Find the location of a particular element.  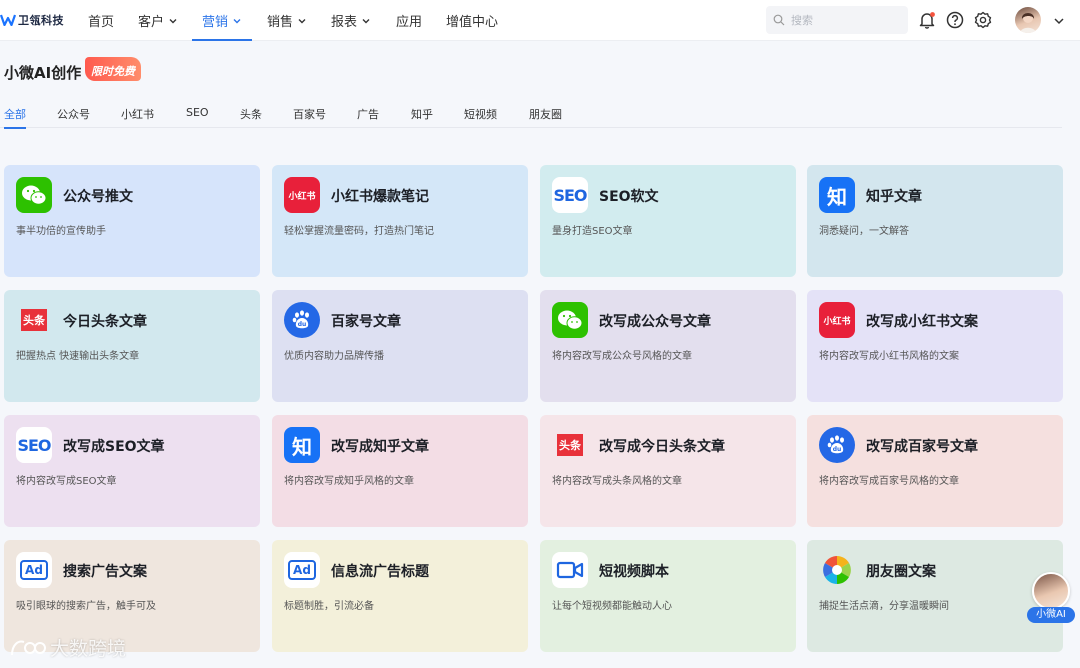

brand-logo: 卫瓴科技 is located at coordinates (32, 20).